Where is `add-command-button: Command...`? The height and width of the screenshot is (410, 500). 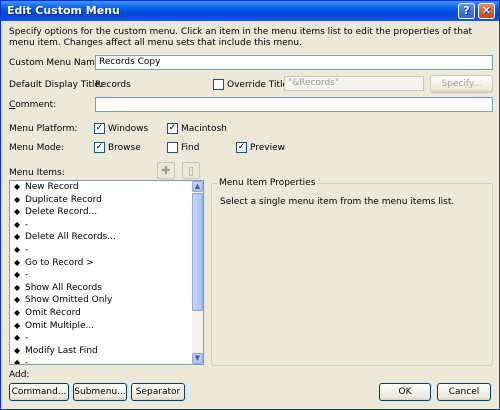
add-command-button: Command... is located at coordinates (39, 392).